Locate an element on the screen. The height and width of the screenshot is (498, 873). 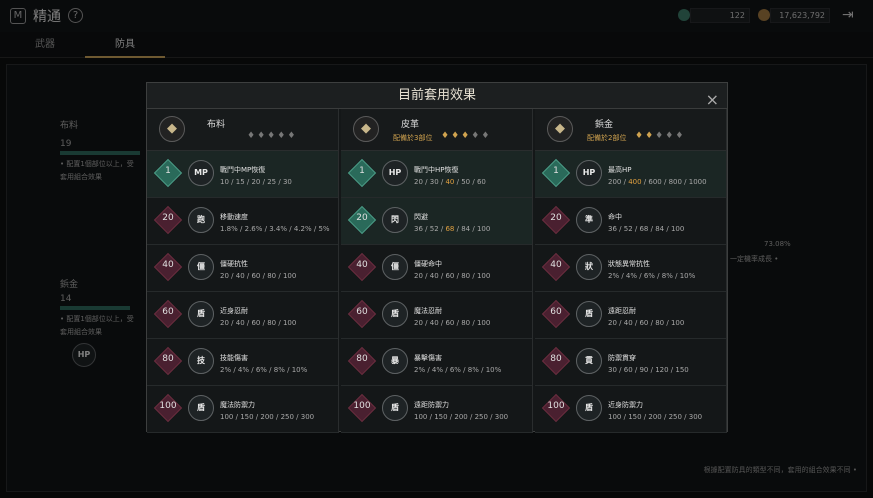
armor-piece-icon: ◆ is located at coordinates (366, 129).